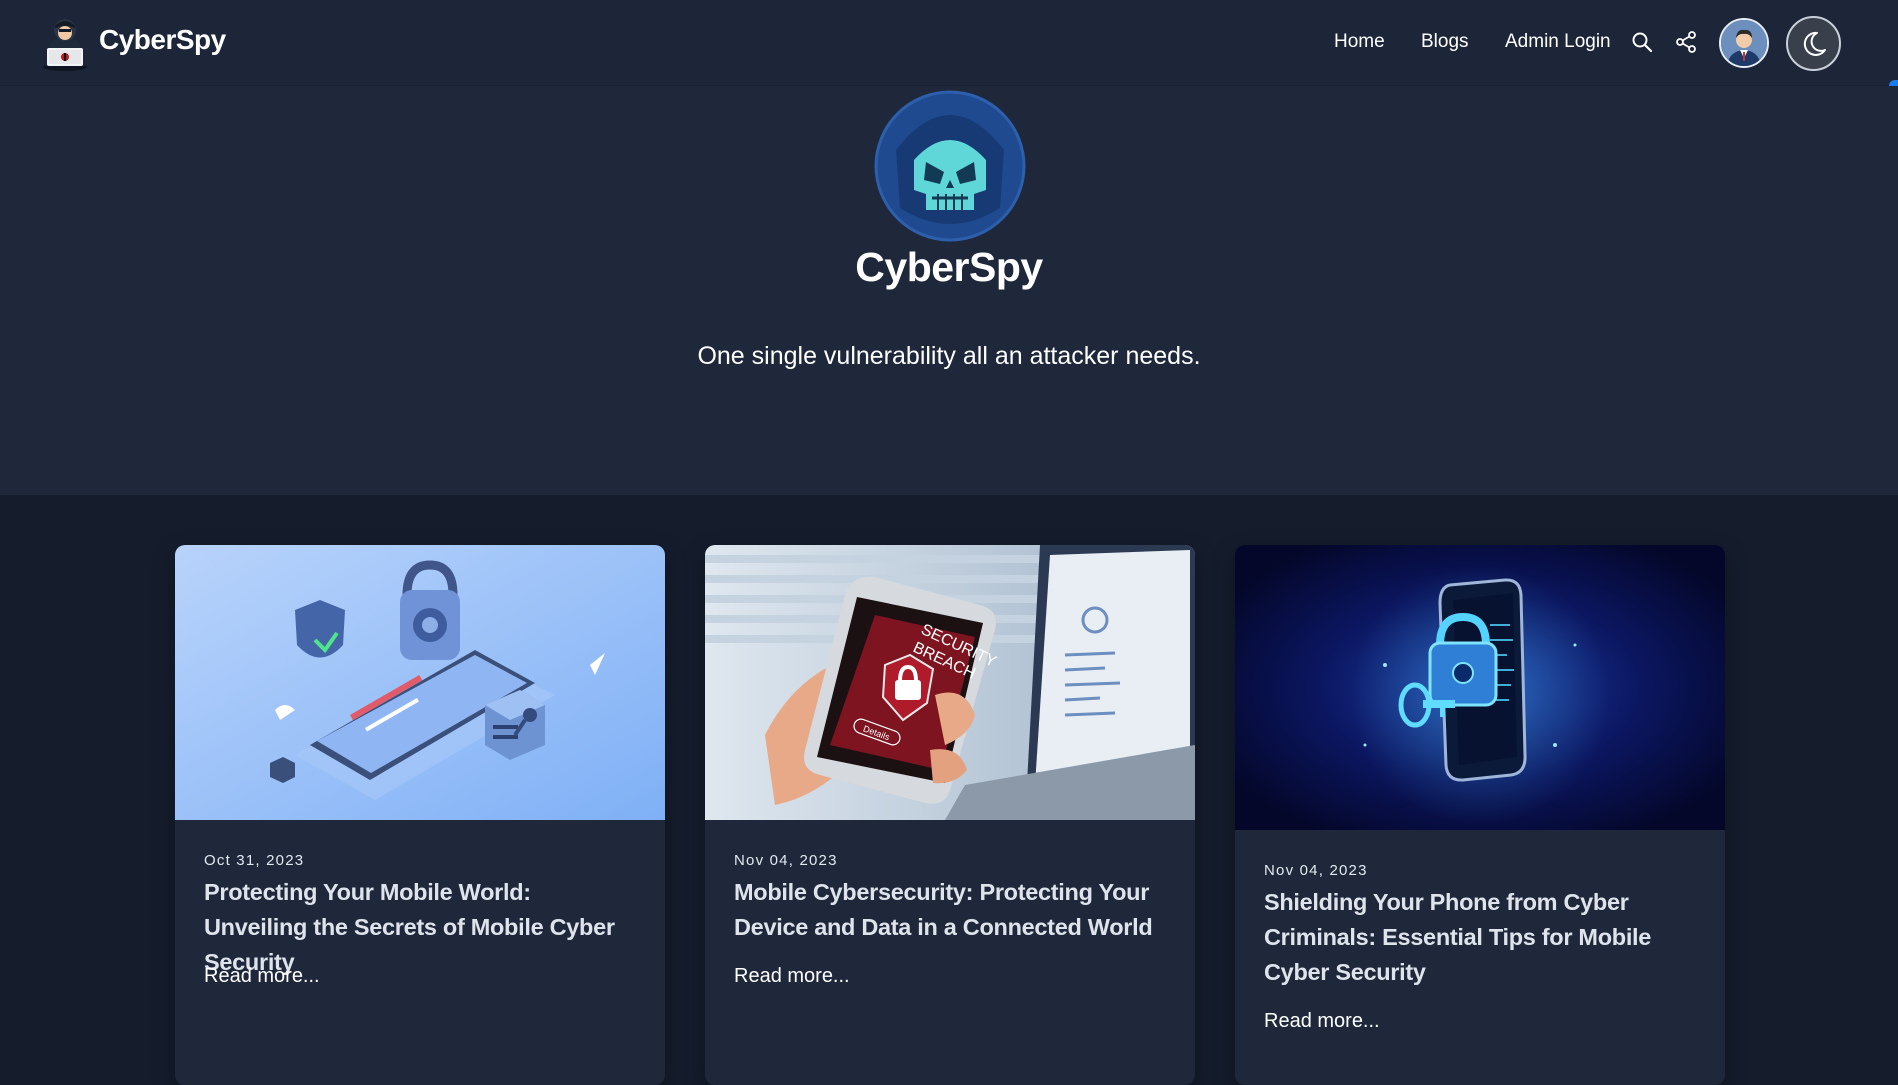 This screenshot has width=1898, height=1085. I want to click on card-image-security-breach: SECURITY BREACH Details, so click(950, 682).